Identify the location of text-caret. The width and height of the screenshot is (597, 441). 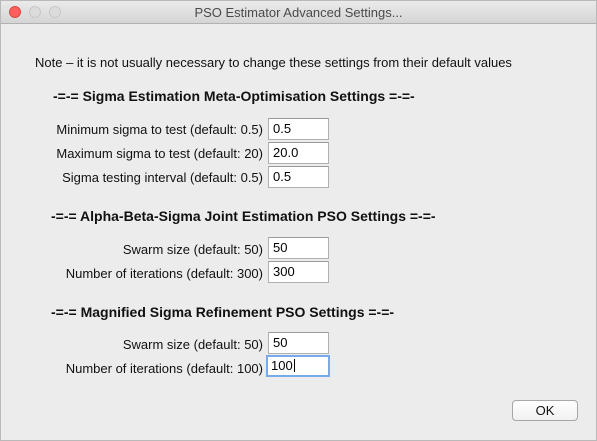
(294, 365).